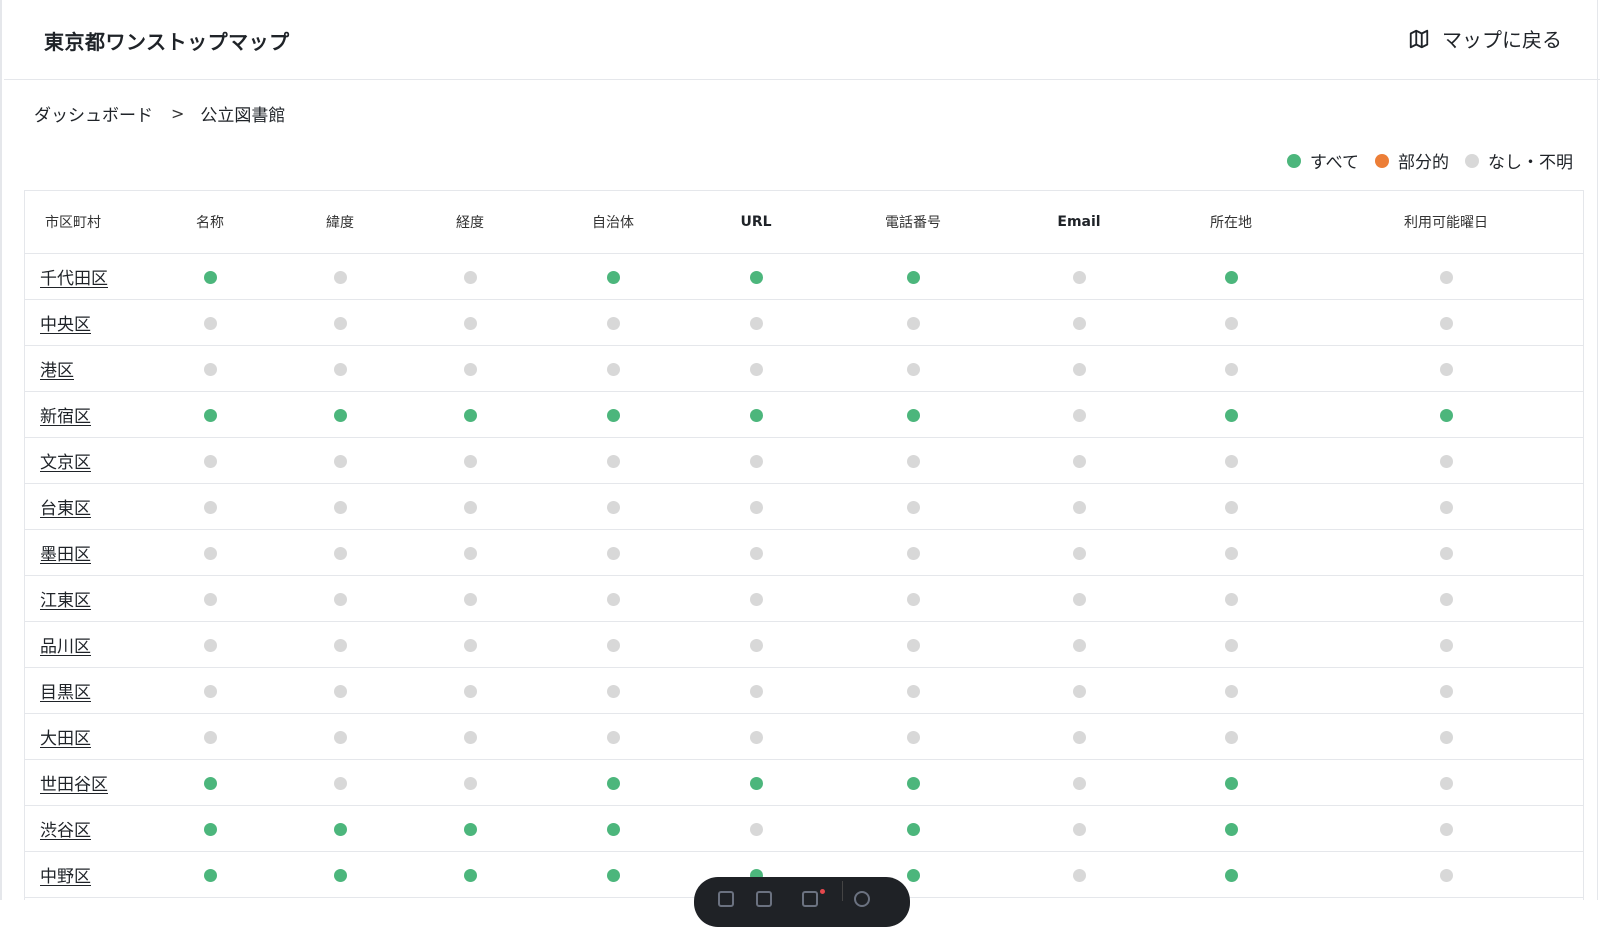 This screenshot has width=1600, height=927. What do you see at coordinates (74, 785) in the screenshot?
I see `municipality-link: 世田谷区` at bounding box center [74, 785].